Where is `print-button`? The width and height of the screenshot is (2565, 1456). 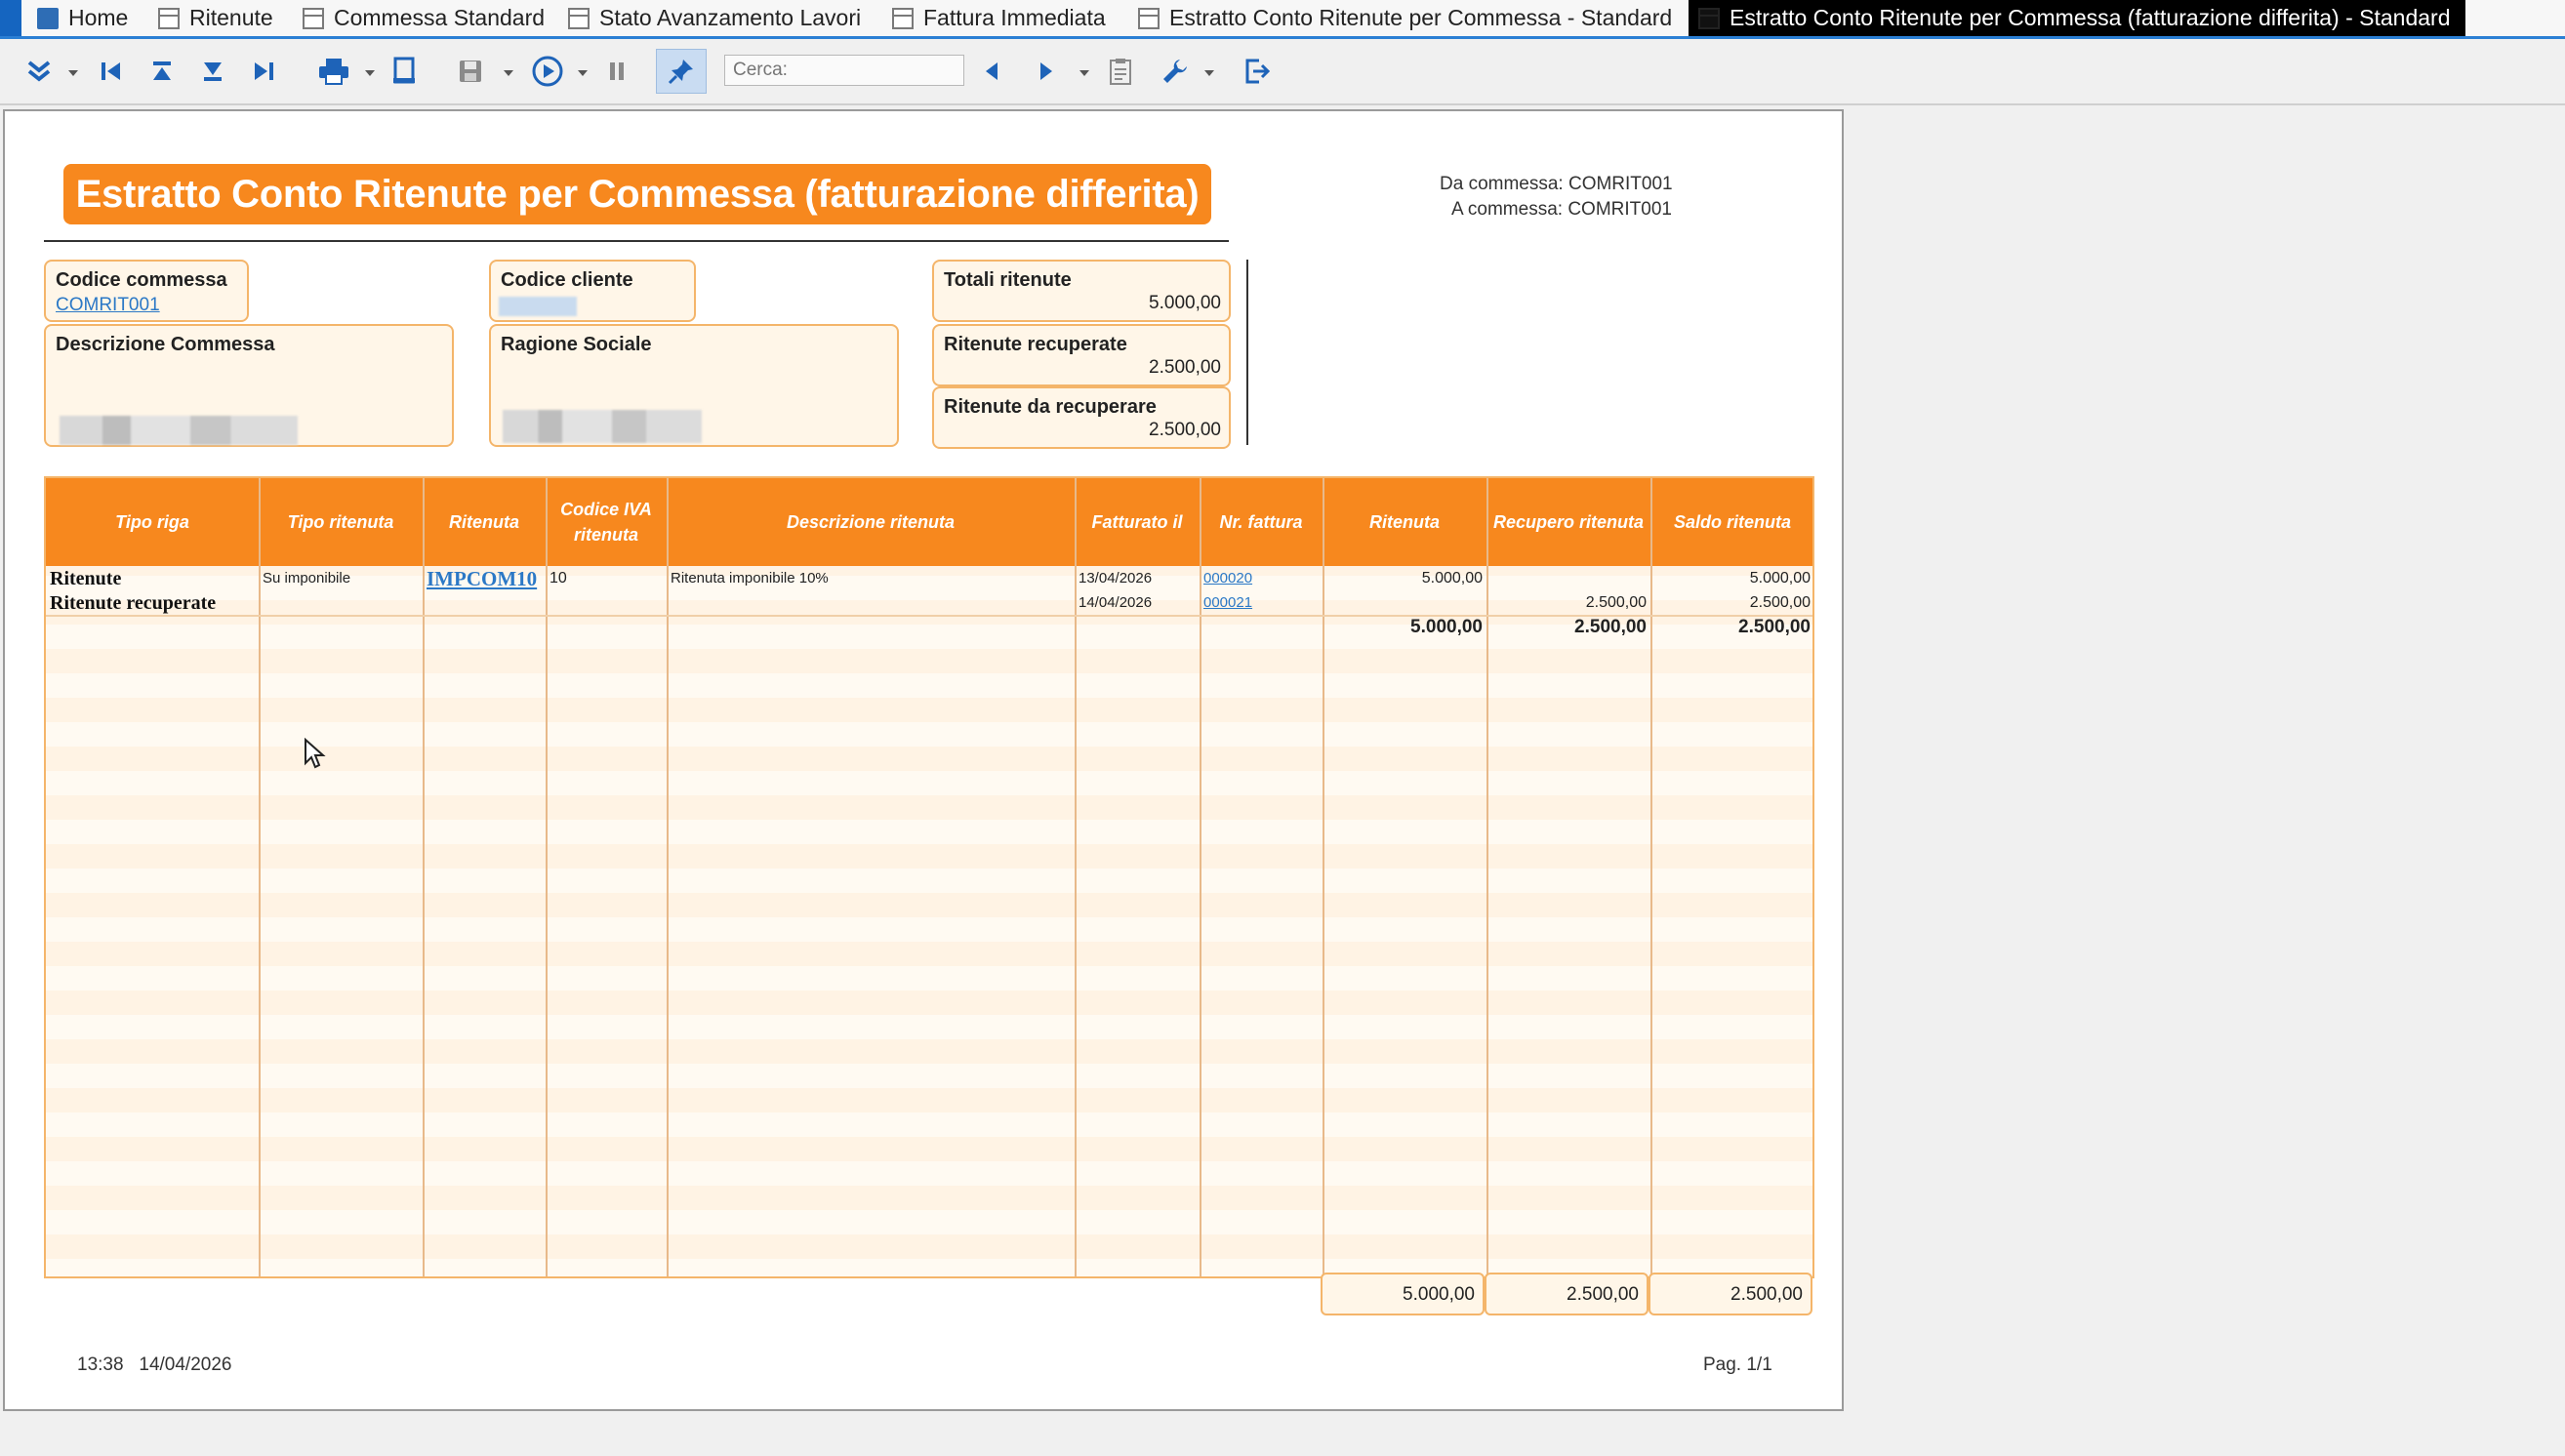 print-button is located at coordinates (333, 71).